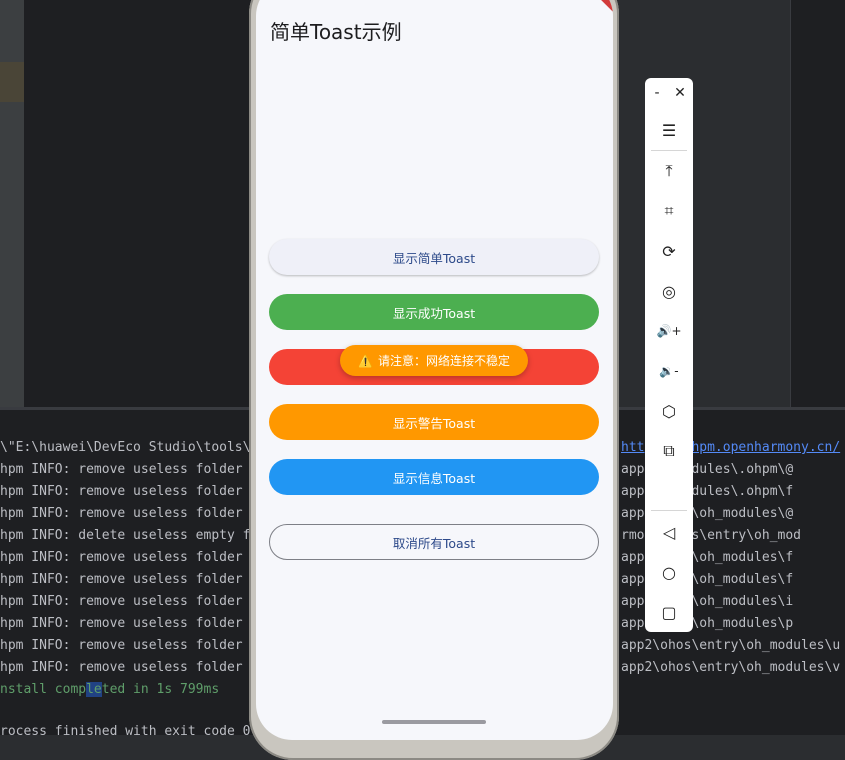 The image size is (845, 760). Describe the element at coordinates (680, 93) in the screenshot. I see `close-icon: ✕` at that location.